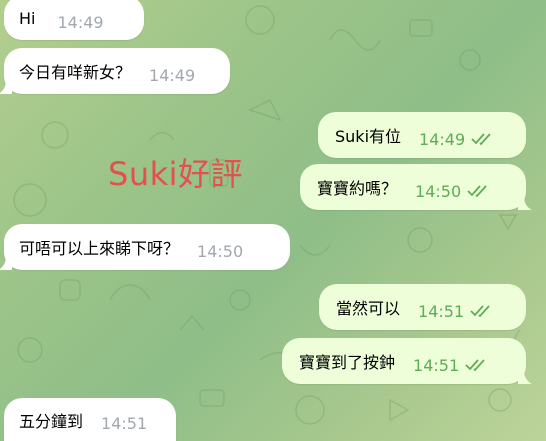  I want to click on message-bubble-incoming: 今日有咩新女？ 14:49, so click(115, 71).